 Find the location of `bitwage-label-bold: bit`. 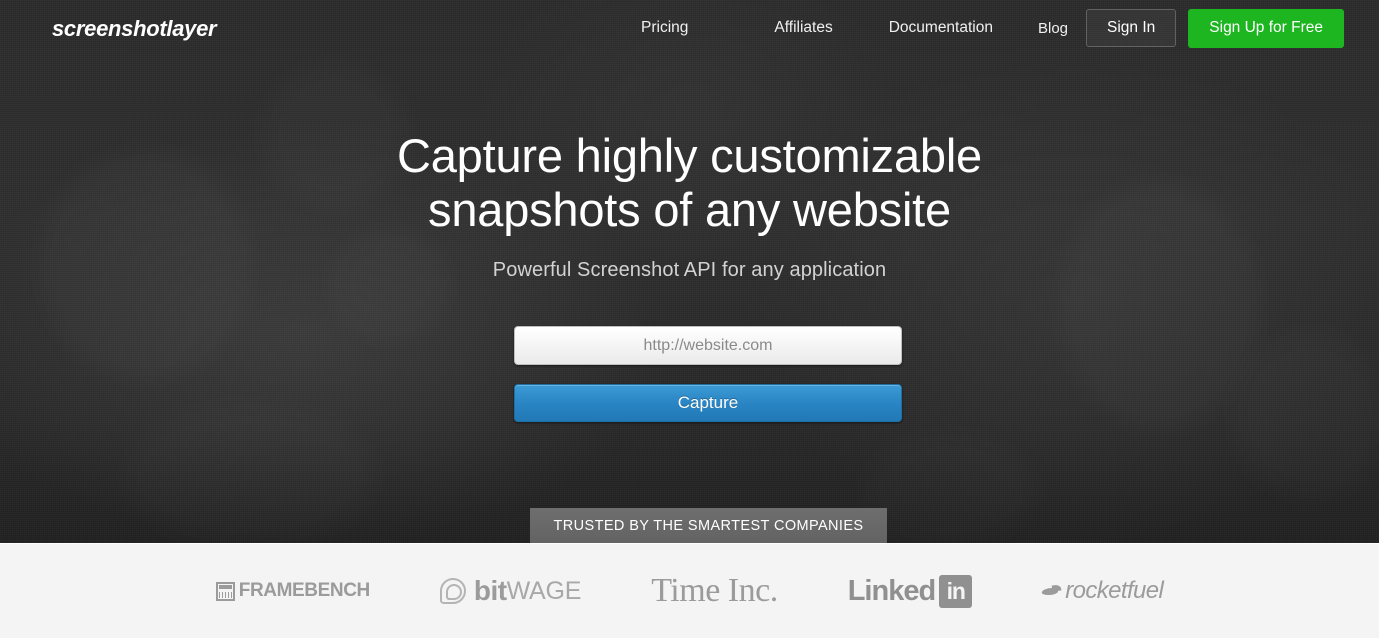

bitwage-label-bold: bit is located at coordinates (490, 590).